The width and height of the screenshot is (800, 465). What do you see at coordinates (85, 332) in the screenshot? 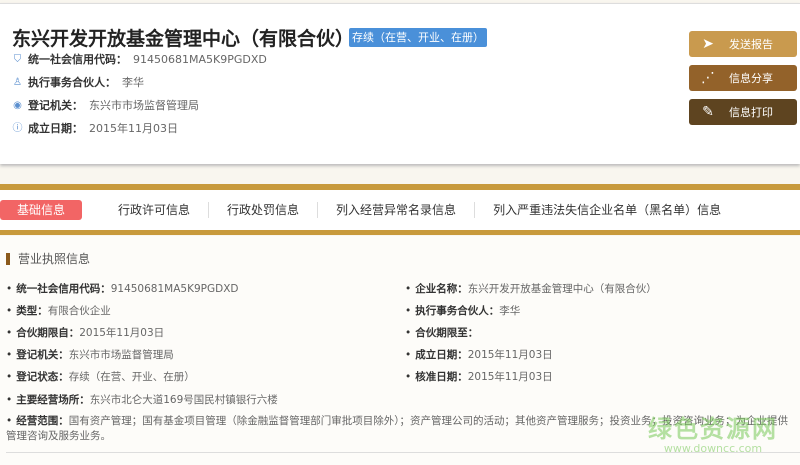
I see `field-term-from: 合伙期限自：2015年11月03日` at bounding box center [85, 332].